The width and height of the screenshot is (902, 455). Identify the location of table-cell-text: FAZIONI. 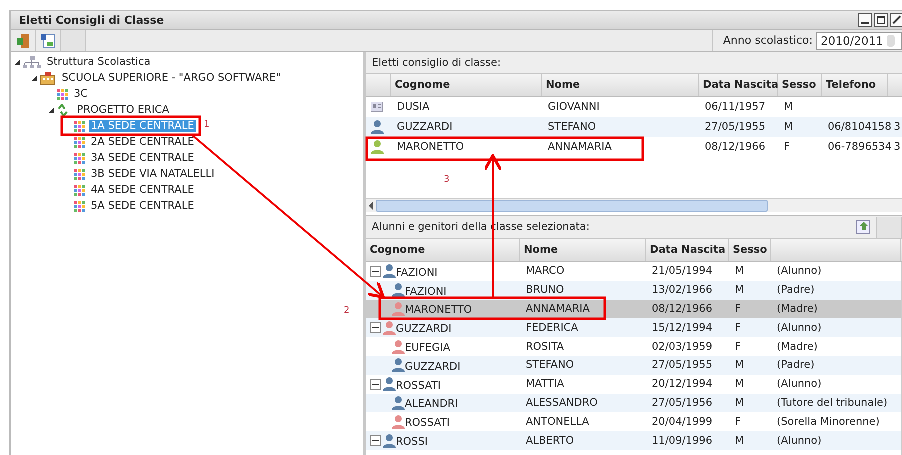
(426, 291).